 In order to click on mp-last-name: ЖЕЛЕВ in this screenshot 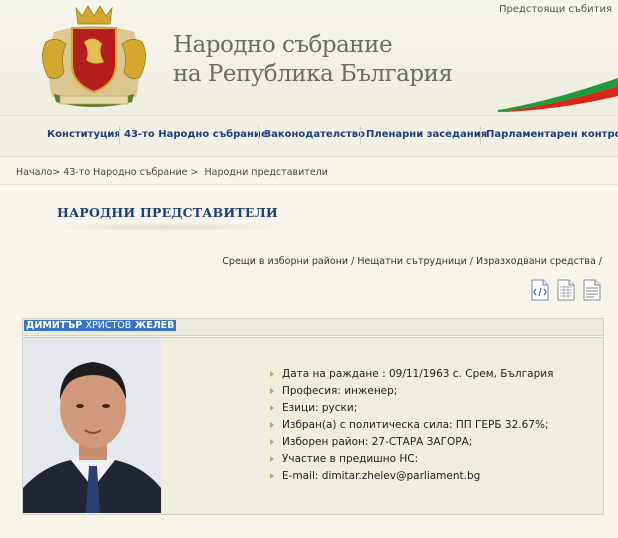, I will do `click(154, 325)`.